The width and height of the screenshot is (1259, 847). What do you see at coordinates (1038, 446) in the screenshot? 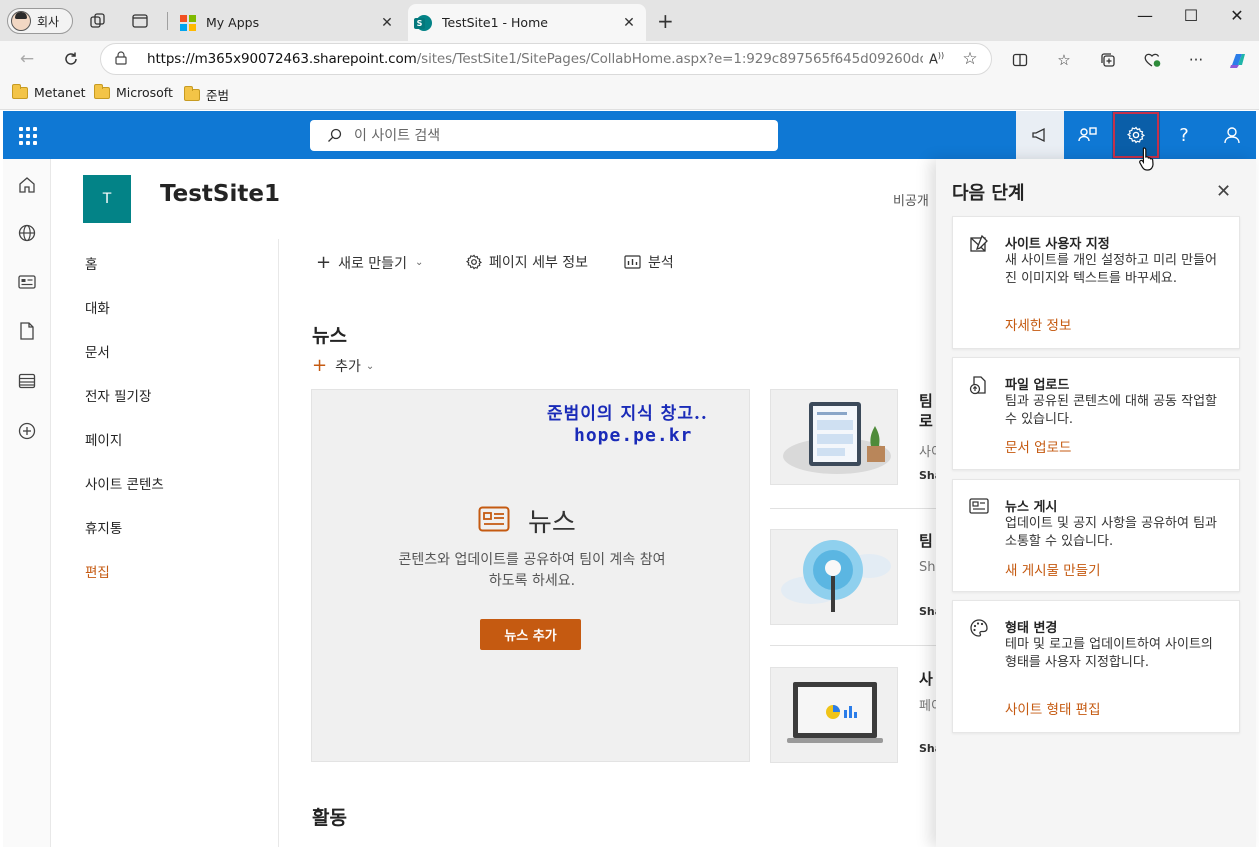
I see `upload-document-link: 문서 업로드` at bounding box center [1038, 446].